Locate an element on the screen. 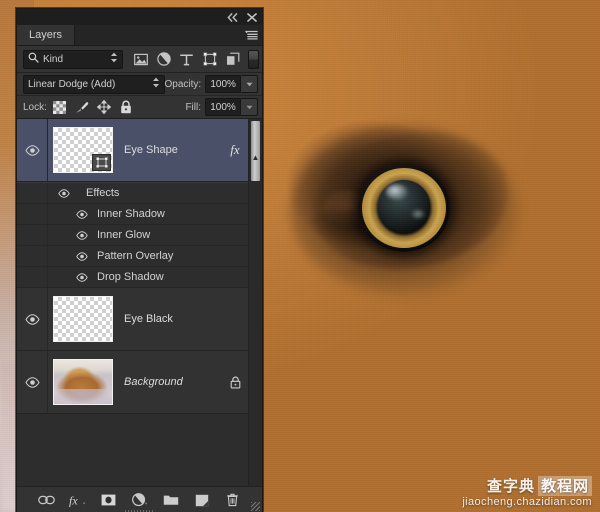 Image resolution: width=600 pixels, height=512 pixels. watermark: 查字典 教程网 jiaocheng.chazidian.com is located at coordinates (527, 492).